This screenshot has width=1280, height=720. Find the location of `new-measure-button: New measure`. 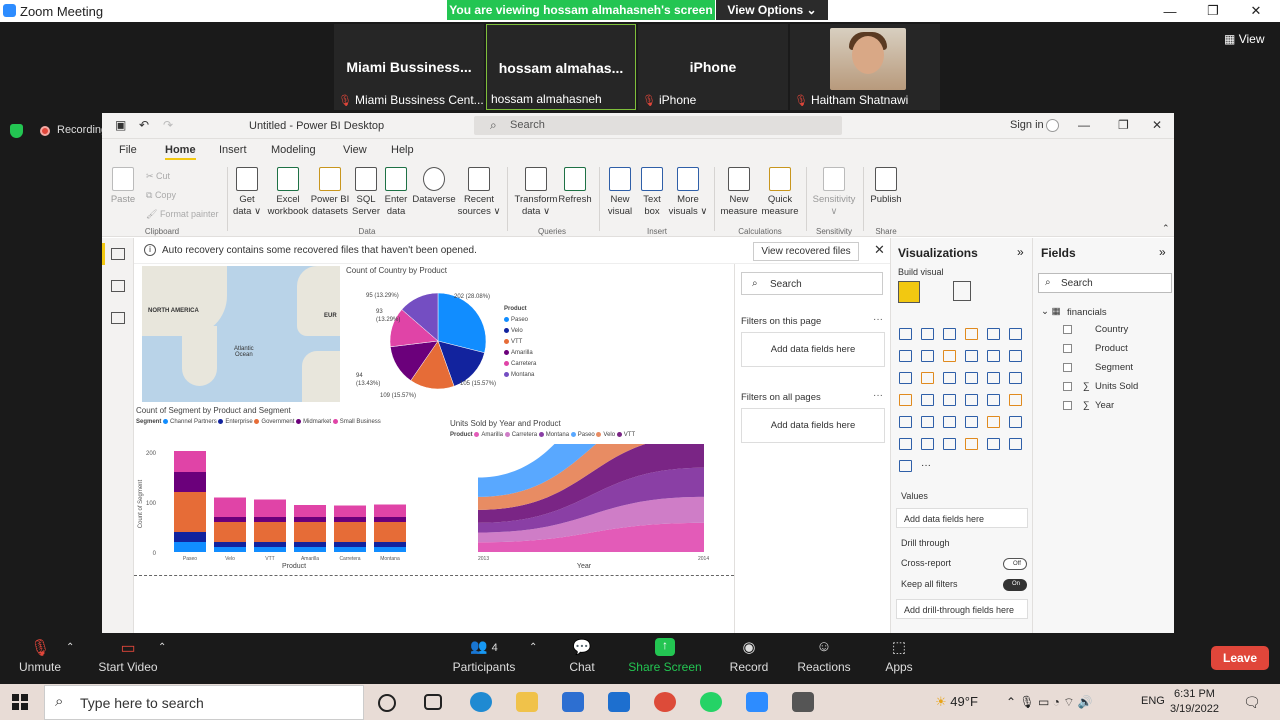

new-measure-button: New measure is located at coordinates (739, 192).